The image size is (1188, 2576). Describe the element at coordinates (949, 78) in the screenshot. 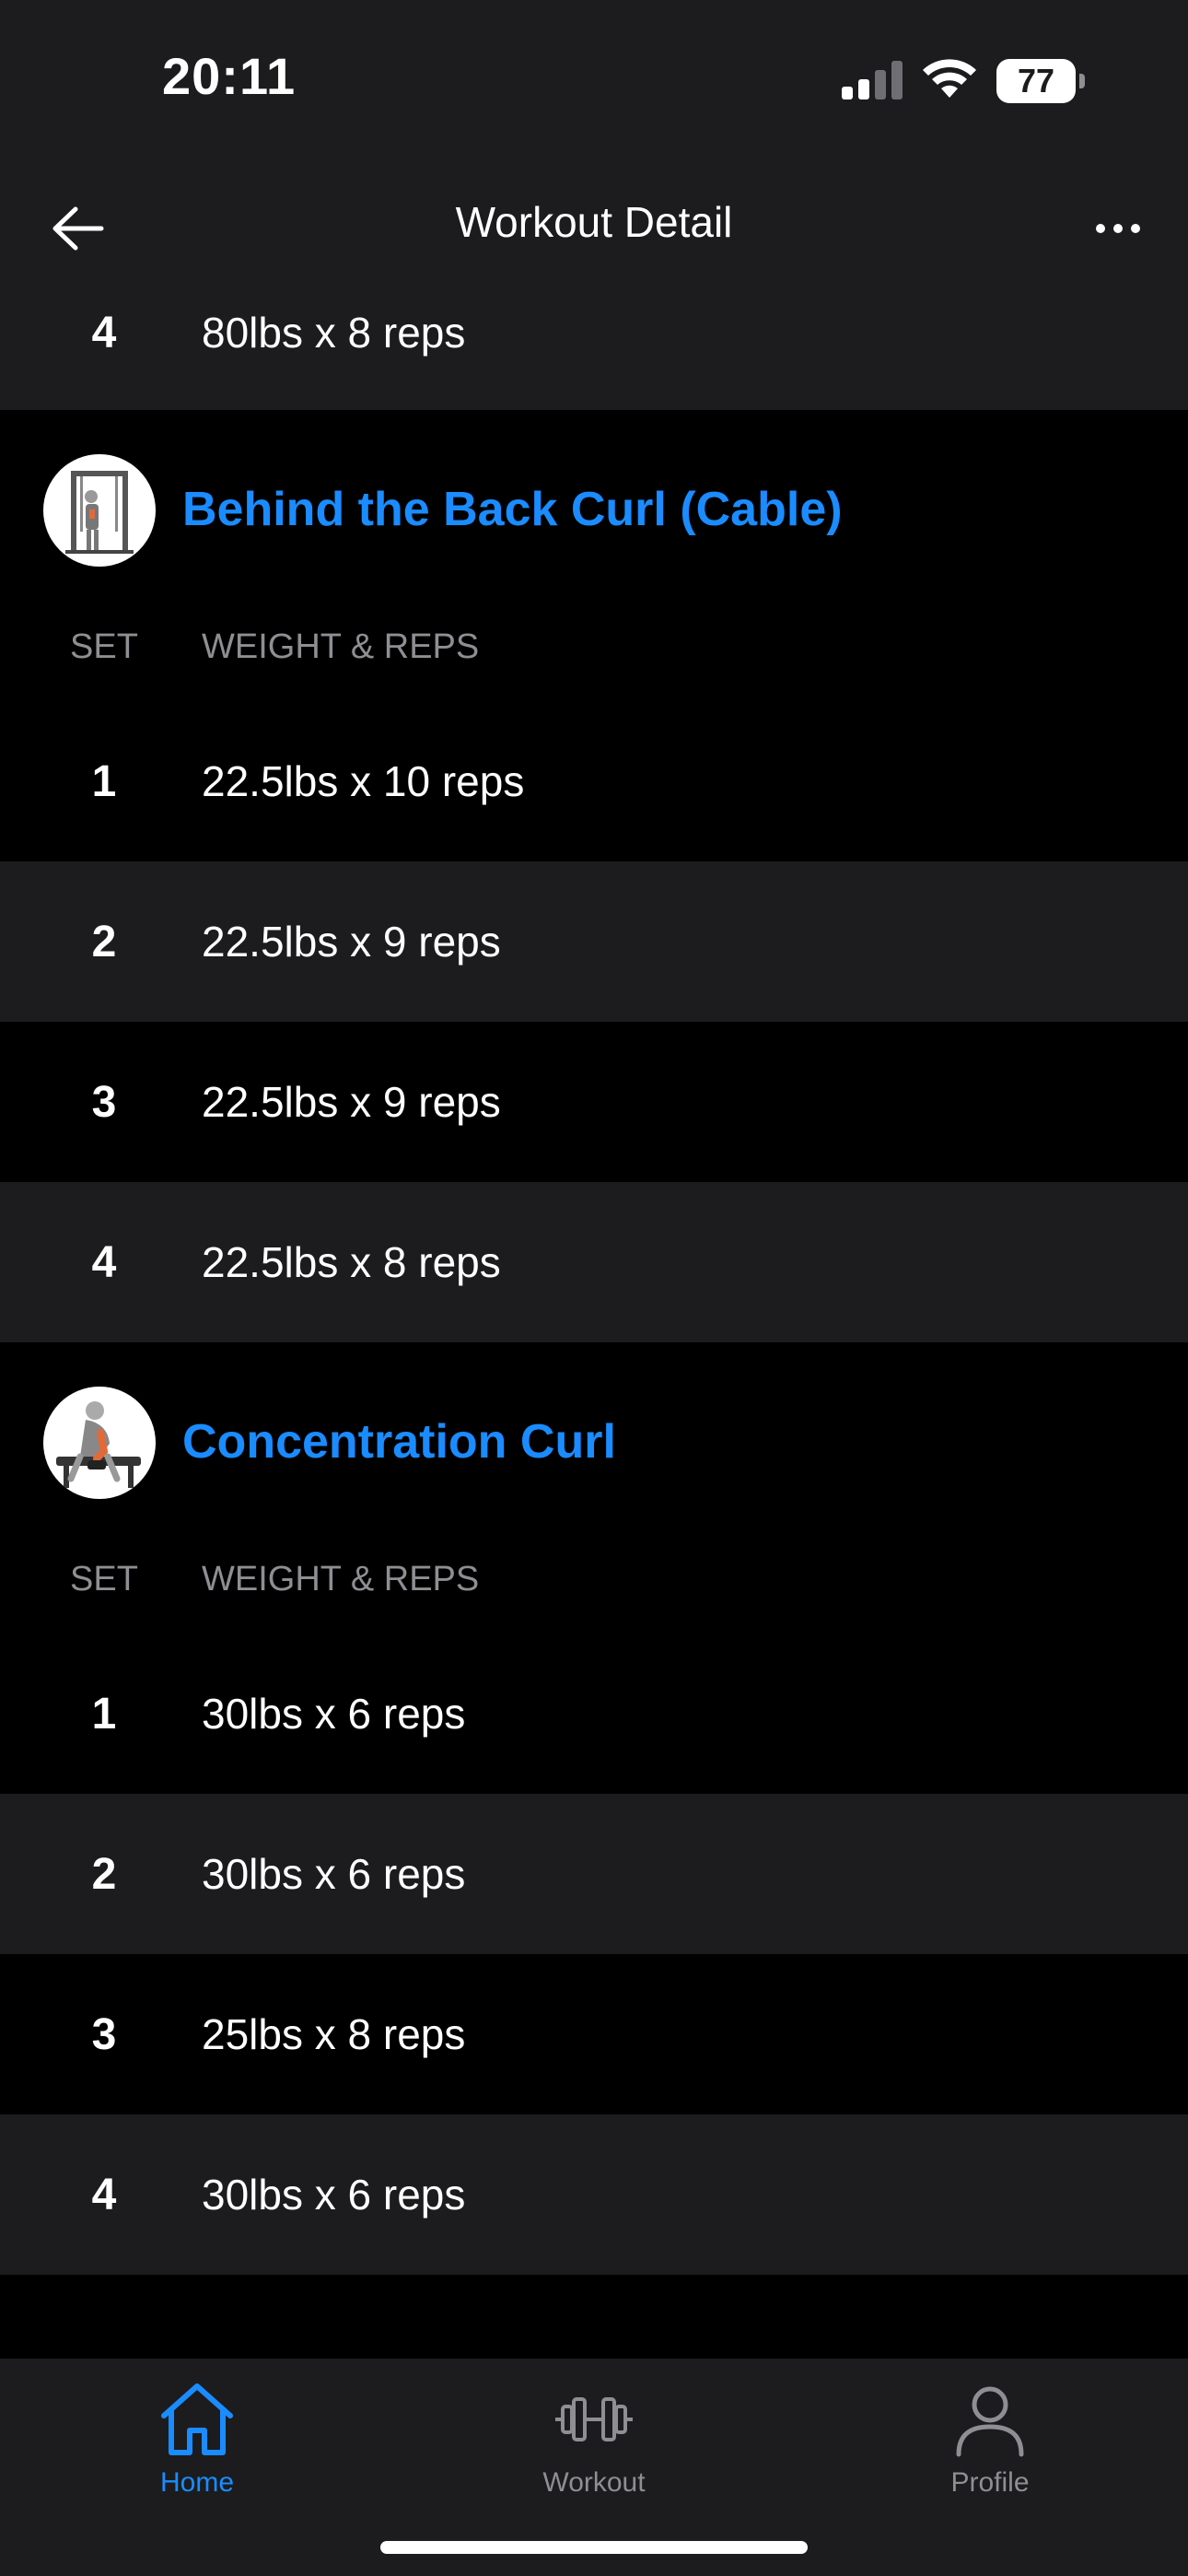

I see `wifi-icon` at that location.